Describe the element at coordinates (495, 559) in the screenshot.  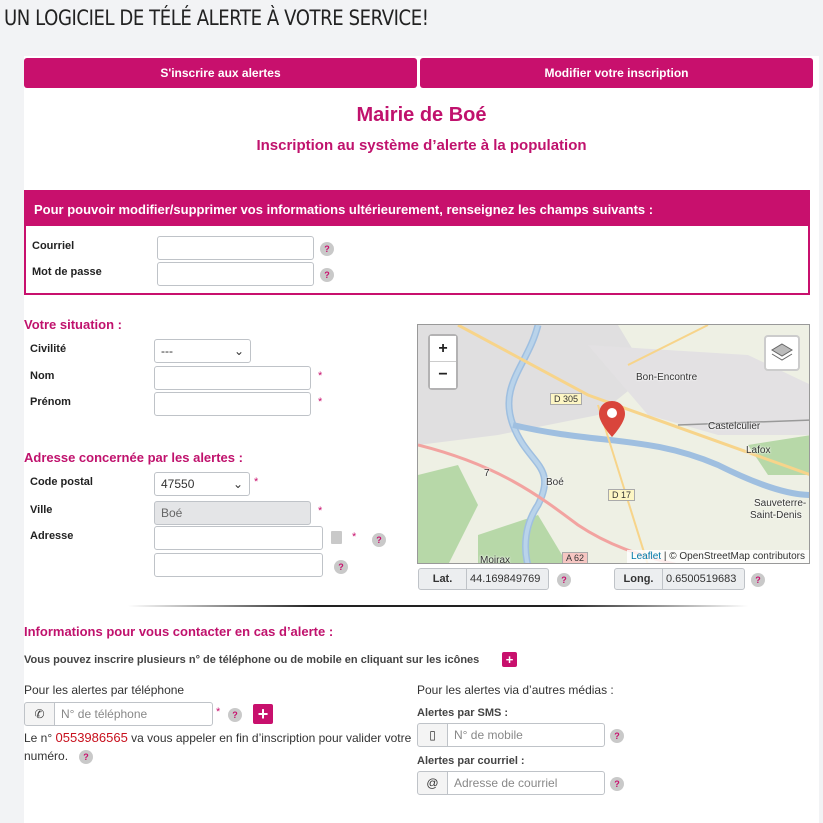
I see `map-label: Moirax` at that location.